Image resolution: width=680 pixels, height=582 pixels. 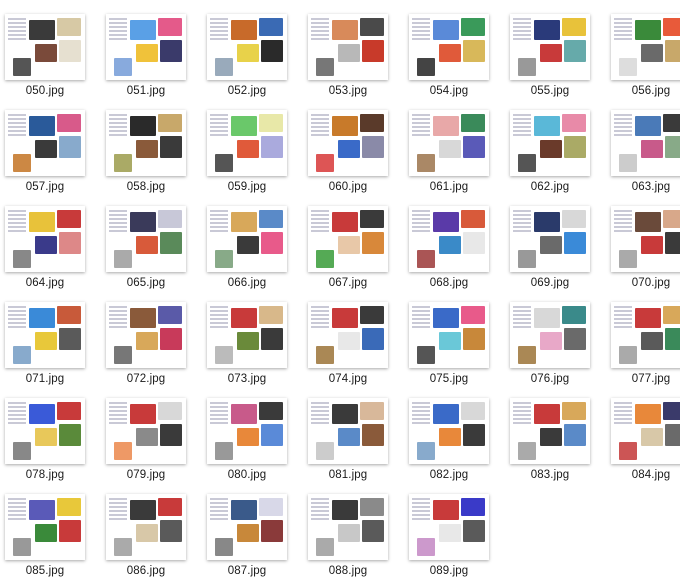 I want to click on file-item: 055.jpg, so click(x=551, y=56).